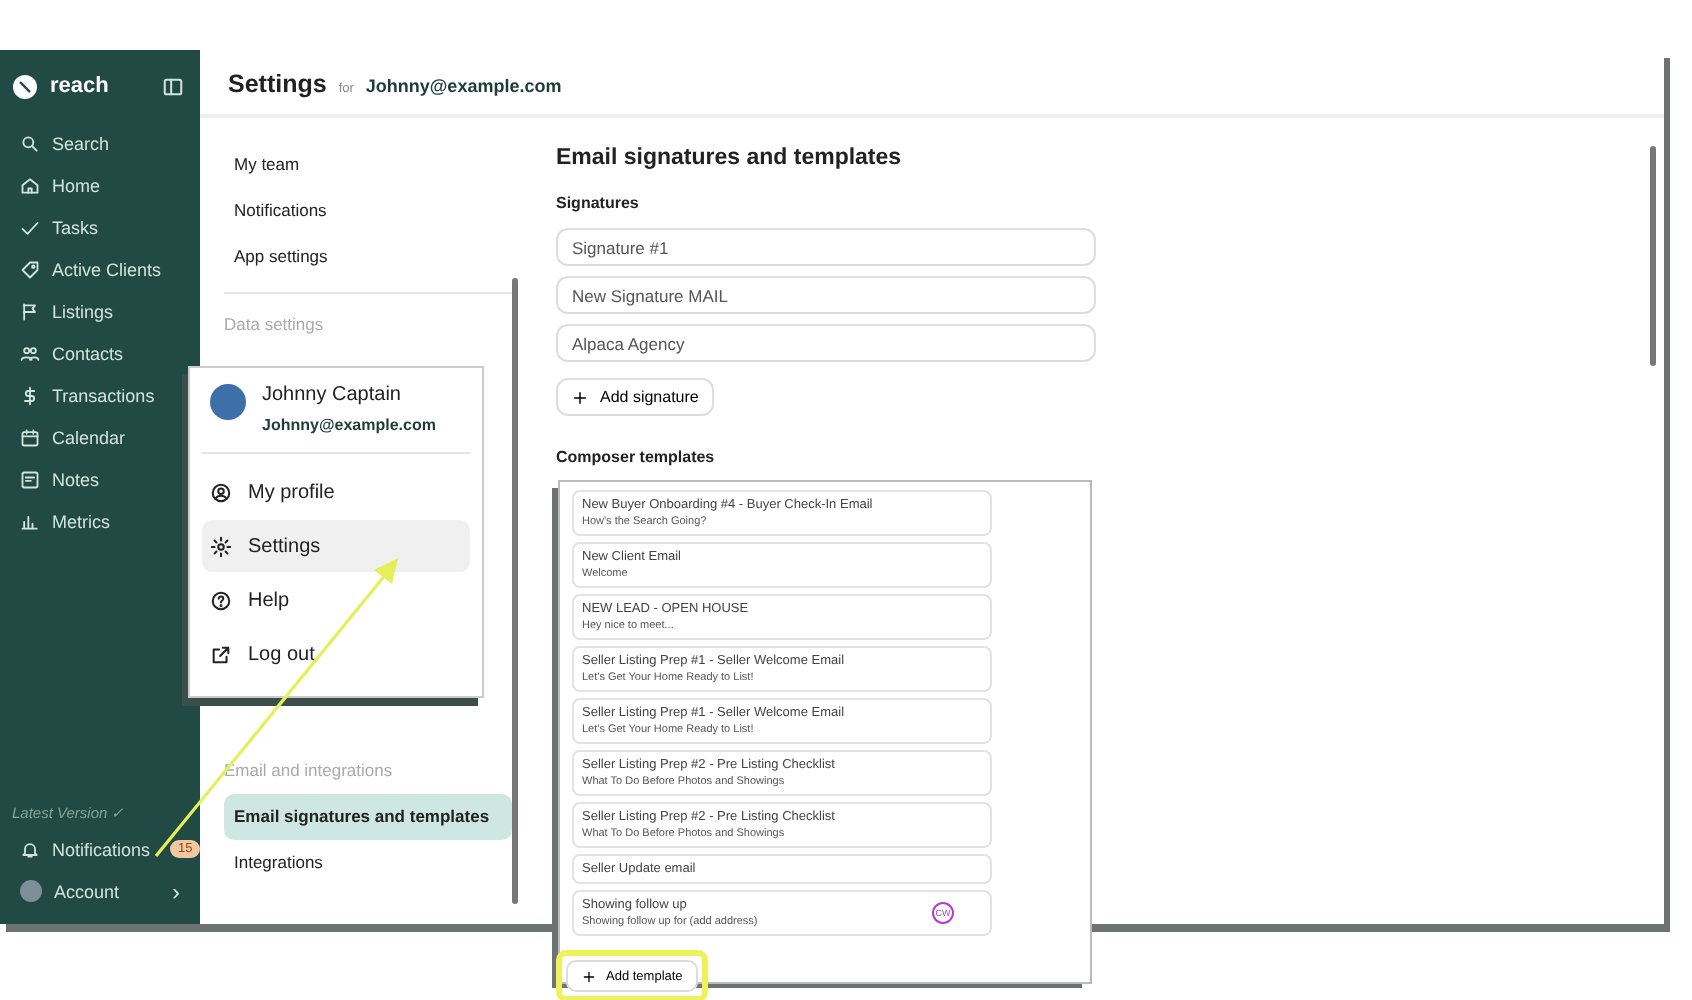  I want to click on signature-field: New Signature MAIL, so click(826, 295).